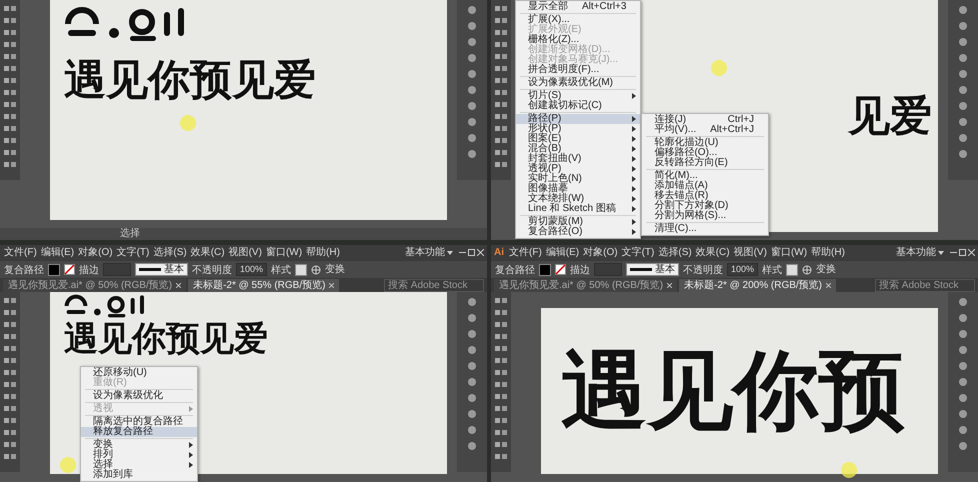  I want to click on menu-item: 混合(B), so click(578, 149).